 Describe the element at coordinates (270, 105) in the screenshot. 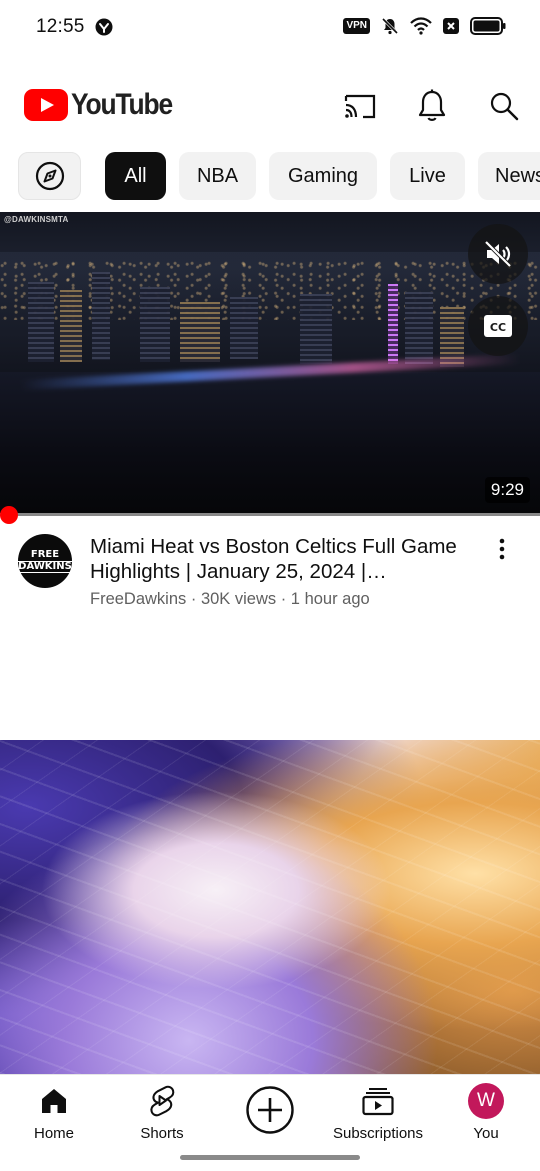

I see `app-bar: YouTube` at that location.